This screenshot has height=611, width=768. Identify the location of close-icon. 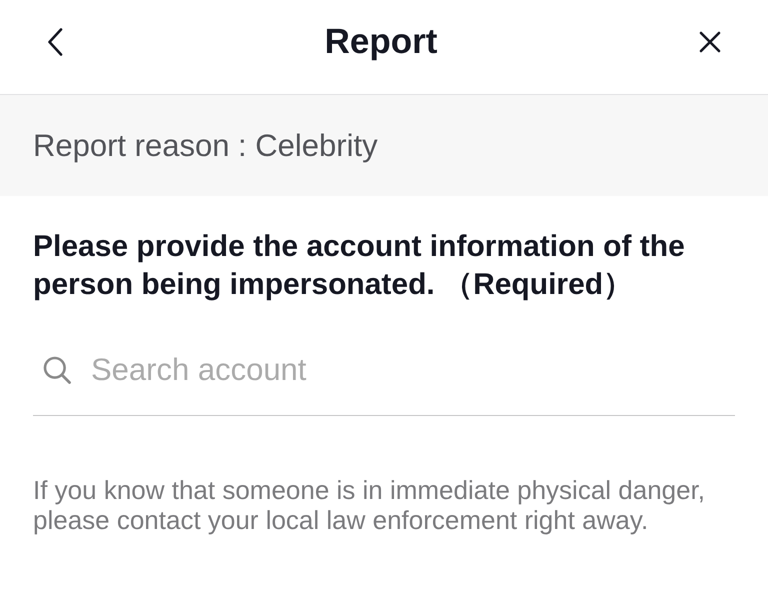
(710, 42).